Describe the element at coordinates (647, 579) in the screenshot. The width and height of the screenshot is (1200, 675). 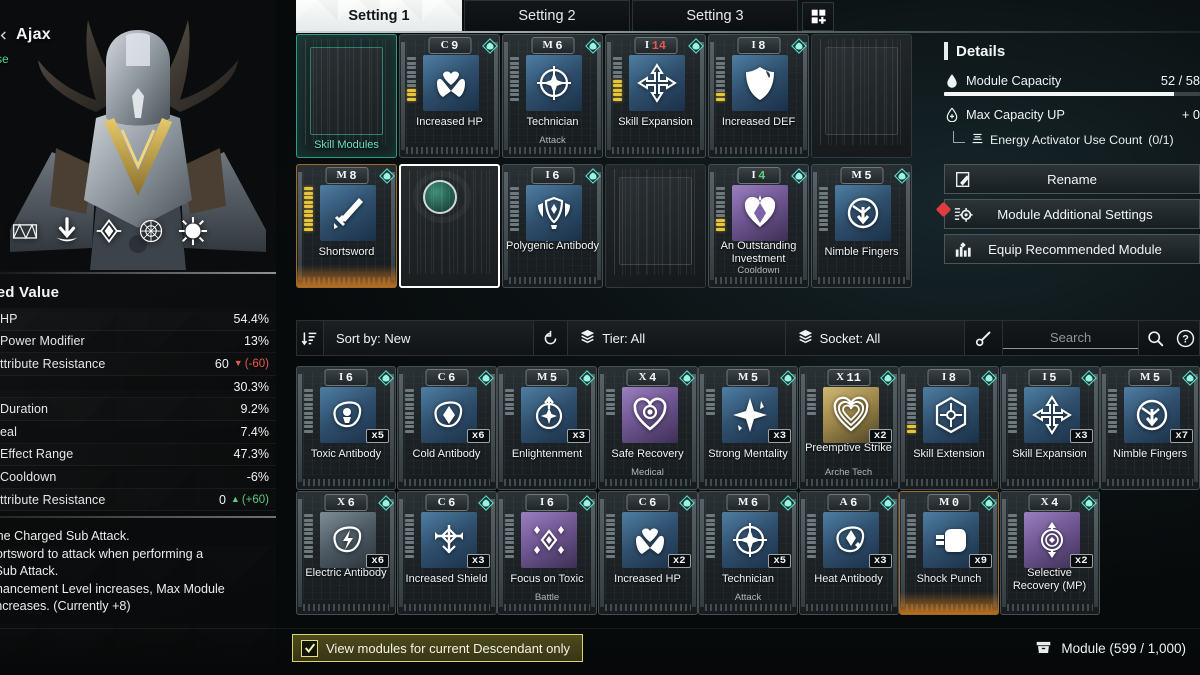
I see `module-name: Increased HP` at that location.